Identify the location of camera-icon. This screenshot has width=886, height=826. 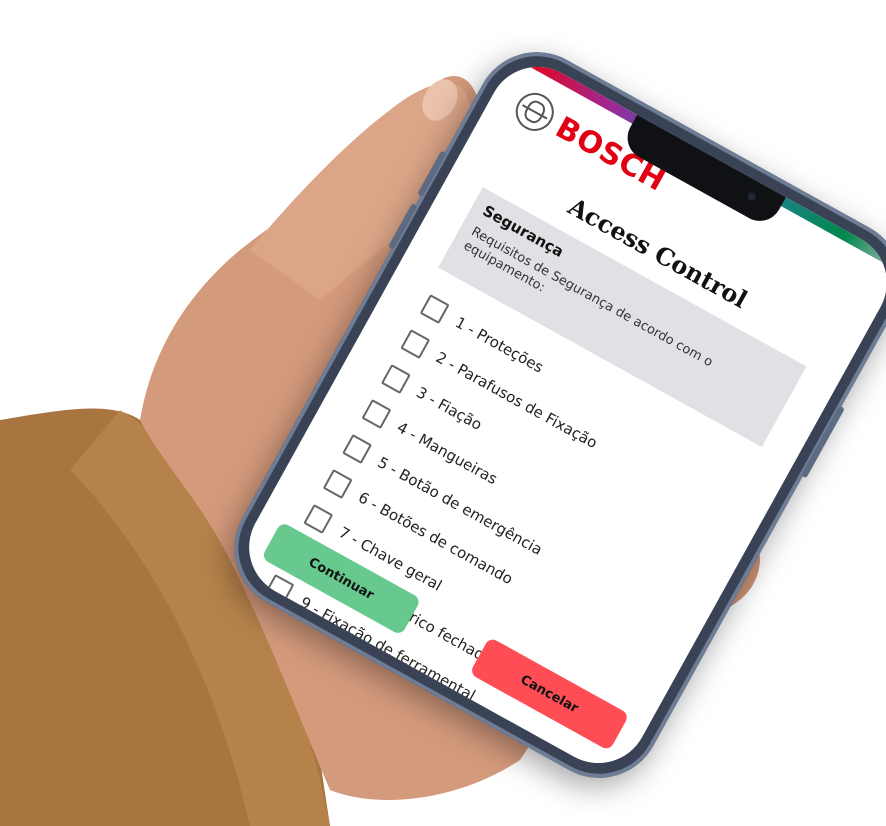
(752, 197).